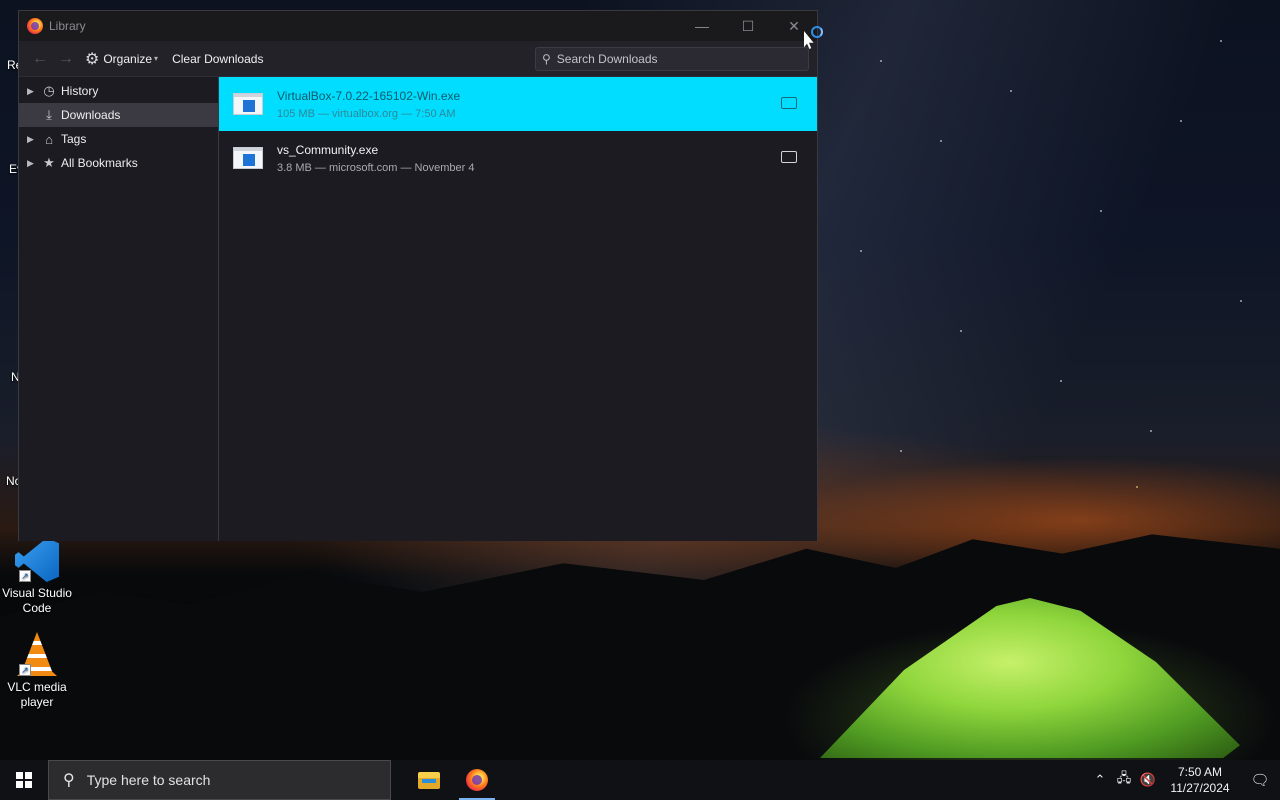 The height and width of the screenshot is (800, 1280). What do you see at coordinates (37, 694) in the screenshot?
I see `desktop-icon-label: VLC media player` at bounding box center [37, 694].